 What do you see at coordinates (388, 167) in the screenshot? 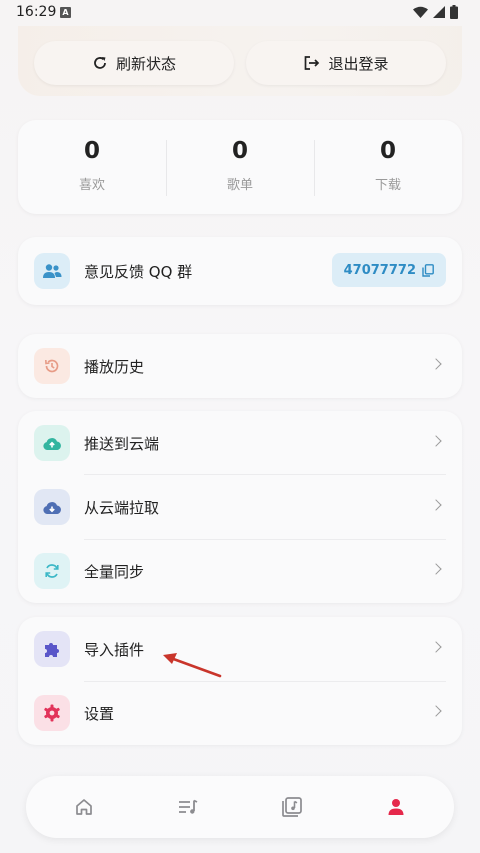
I see `stat-downloads: 0 下载` at bounding box center [388, 167].